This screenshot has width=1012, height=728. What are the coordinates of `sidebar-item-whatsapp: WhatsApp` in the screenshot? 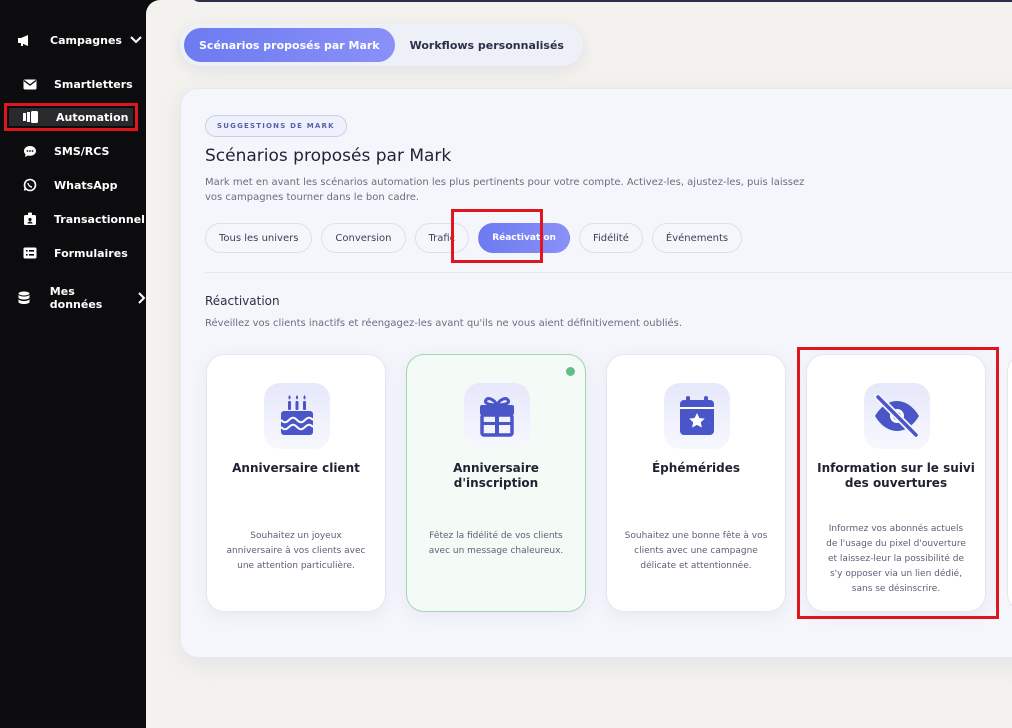 It's located at (69, 185).